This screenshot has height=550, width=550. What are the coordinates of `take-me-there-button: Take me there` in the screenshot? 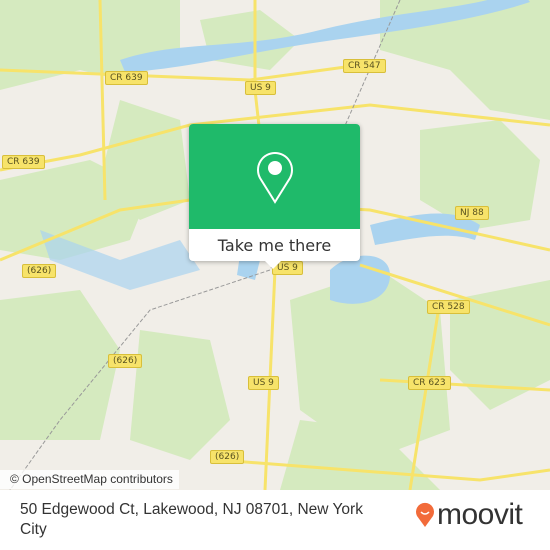 It's located at (274, 245).